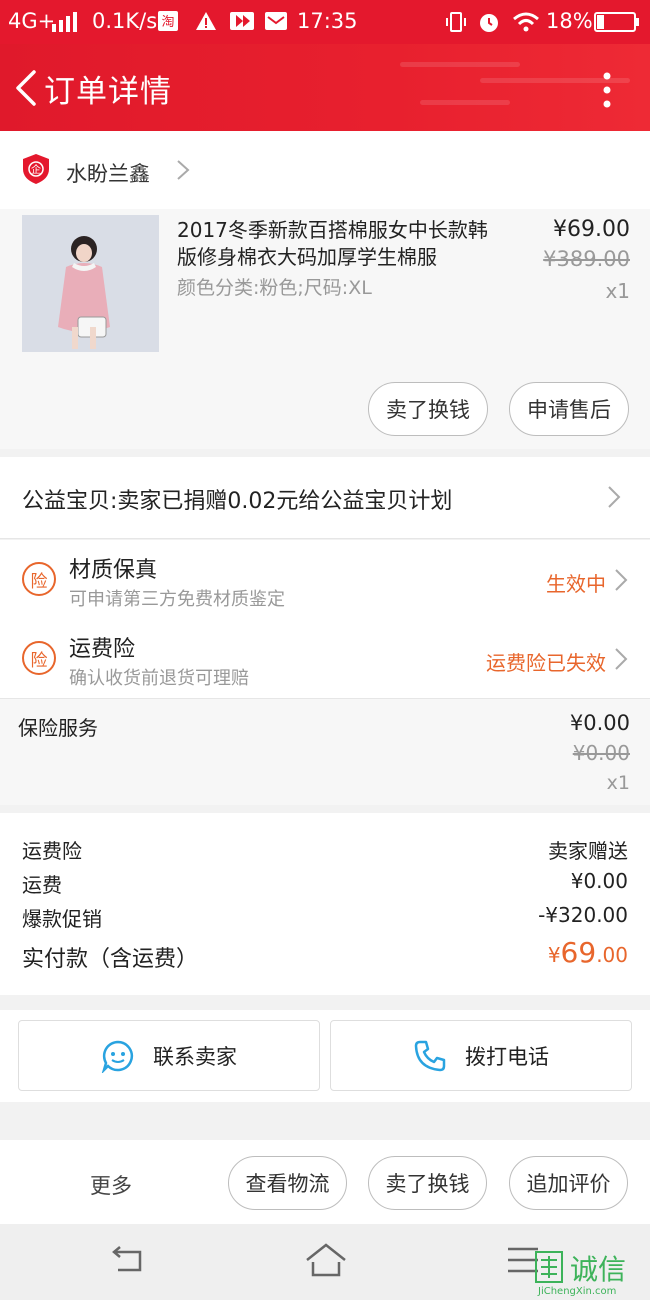  What do you see at coordinates (108, 174) in the screenshot?
I see `shop-name: 水盼兰鑫` at bounding box center [108, 174].